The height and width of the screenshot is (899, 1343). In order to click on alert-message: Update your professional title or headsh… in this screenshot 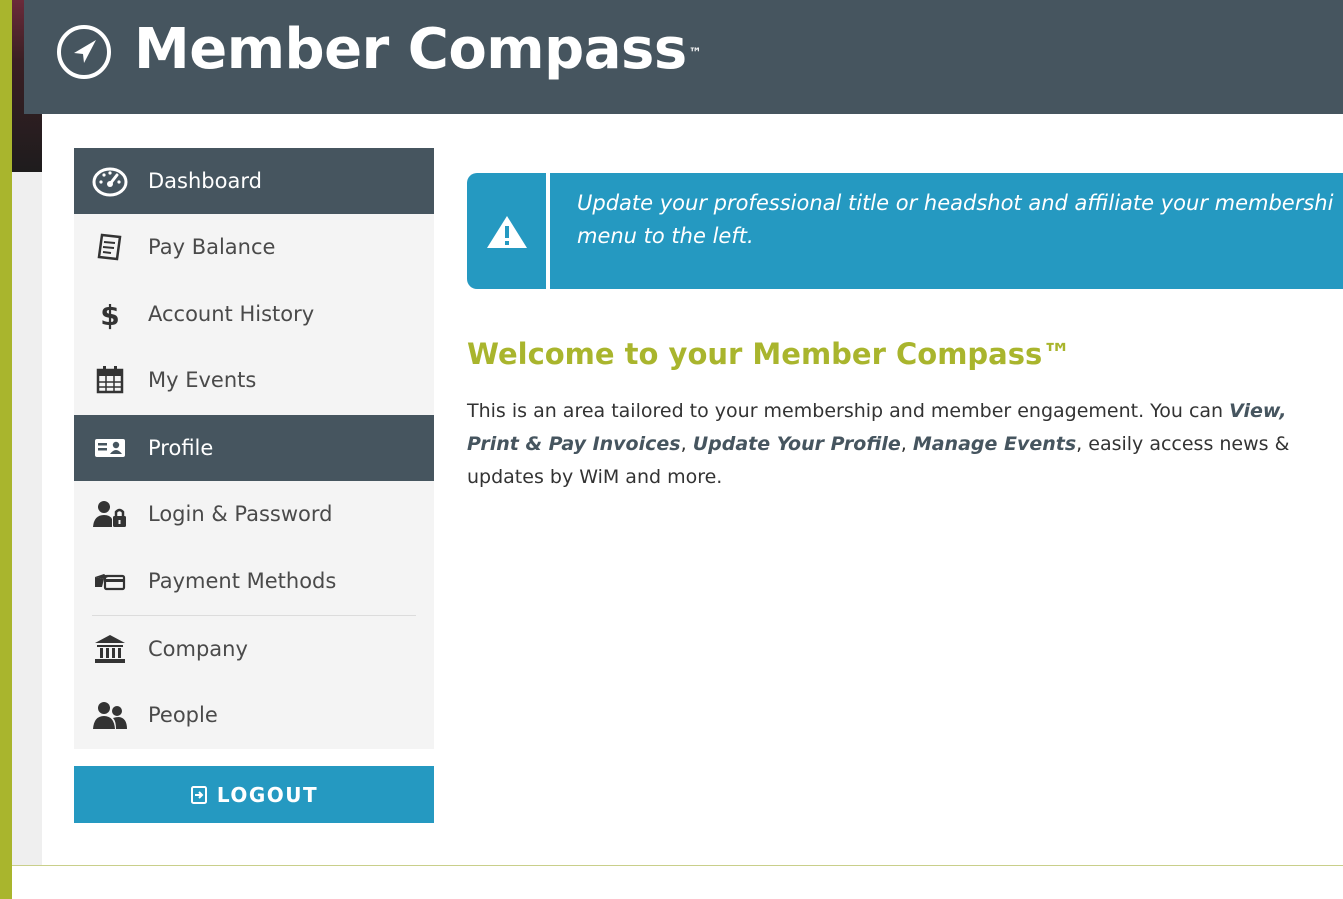, I will do `click(960, 220)`.